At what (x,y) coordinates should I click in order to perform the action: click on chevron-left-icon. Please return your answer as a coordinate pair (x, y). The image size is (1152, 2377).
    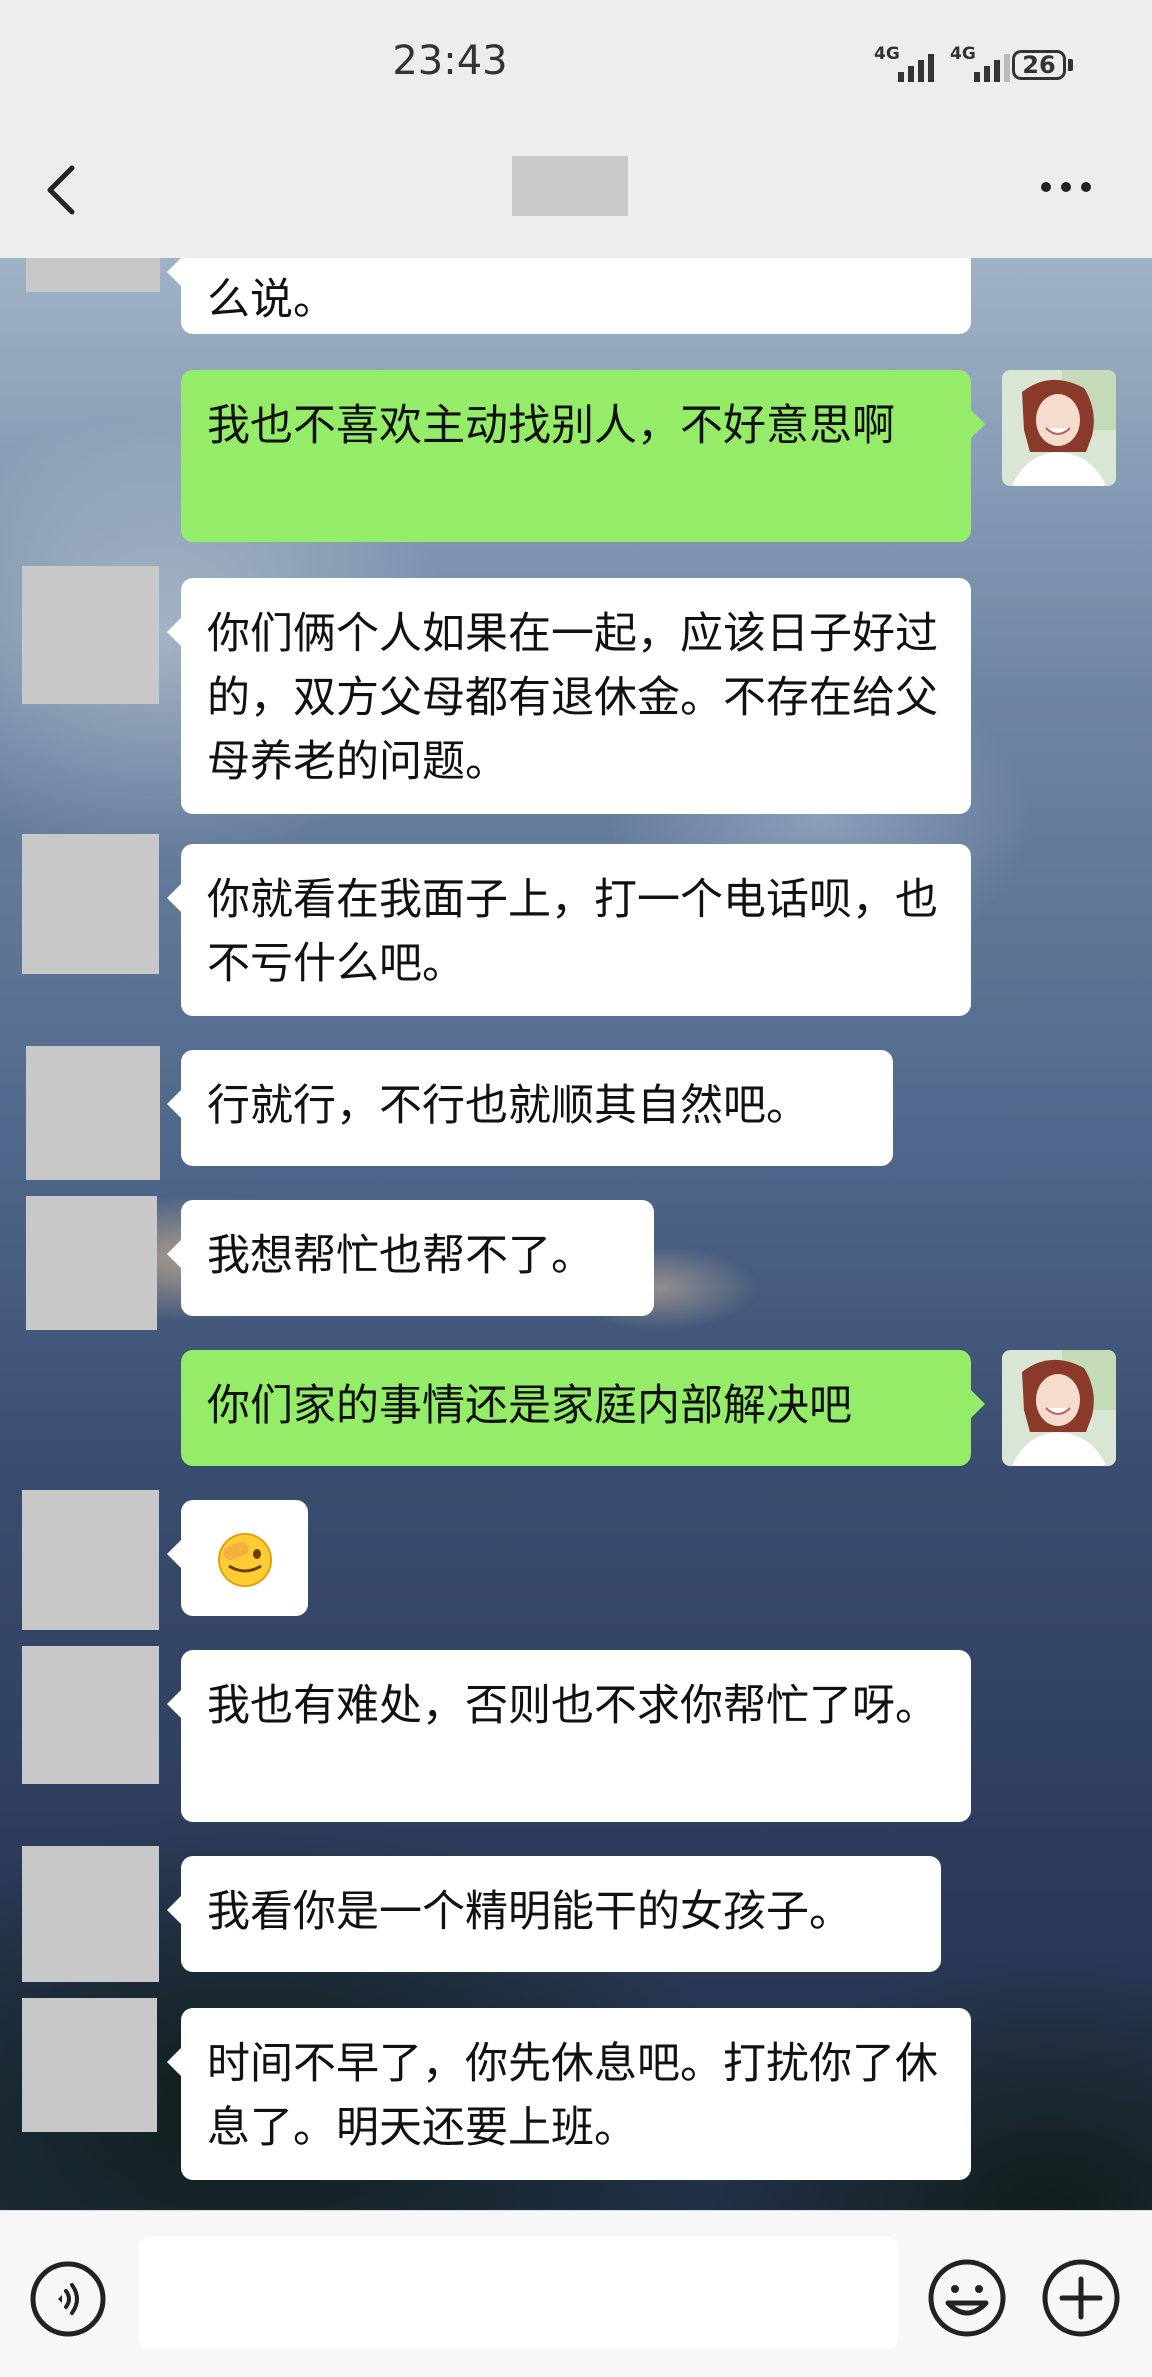
    Looking at the image, I should click on (60, 190).